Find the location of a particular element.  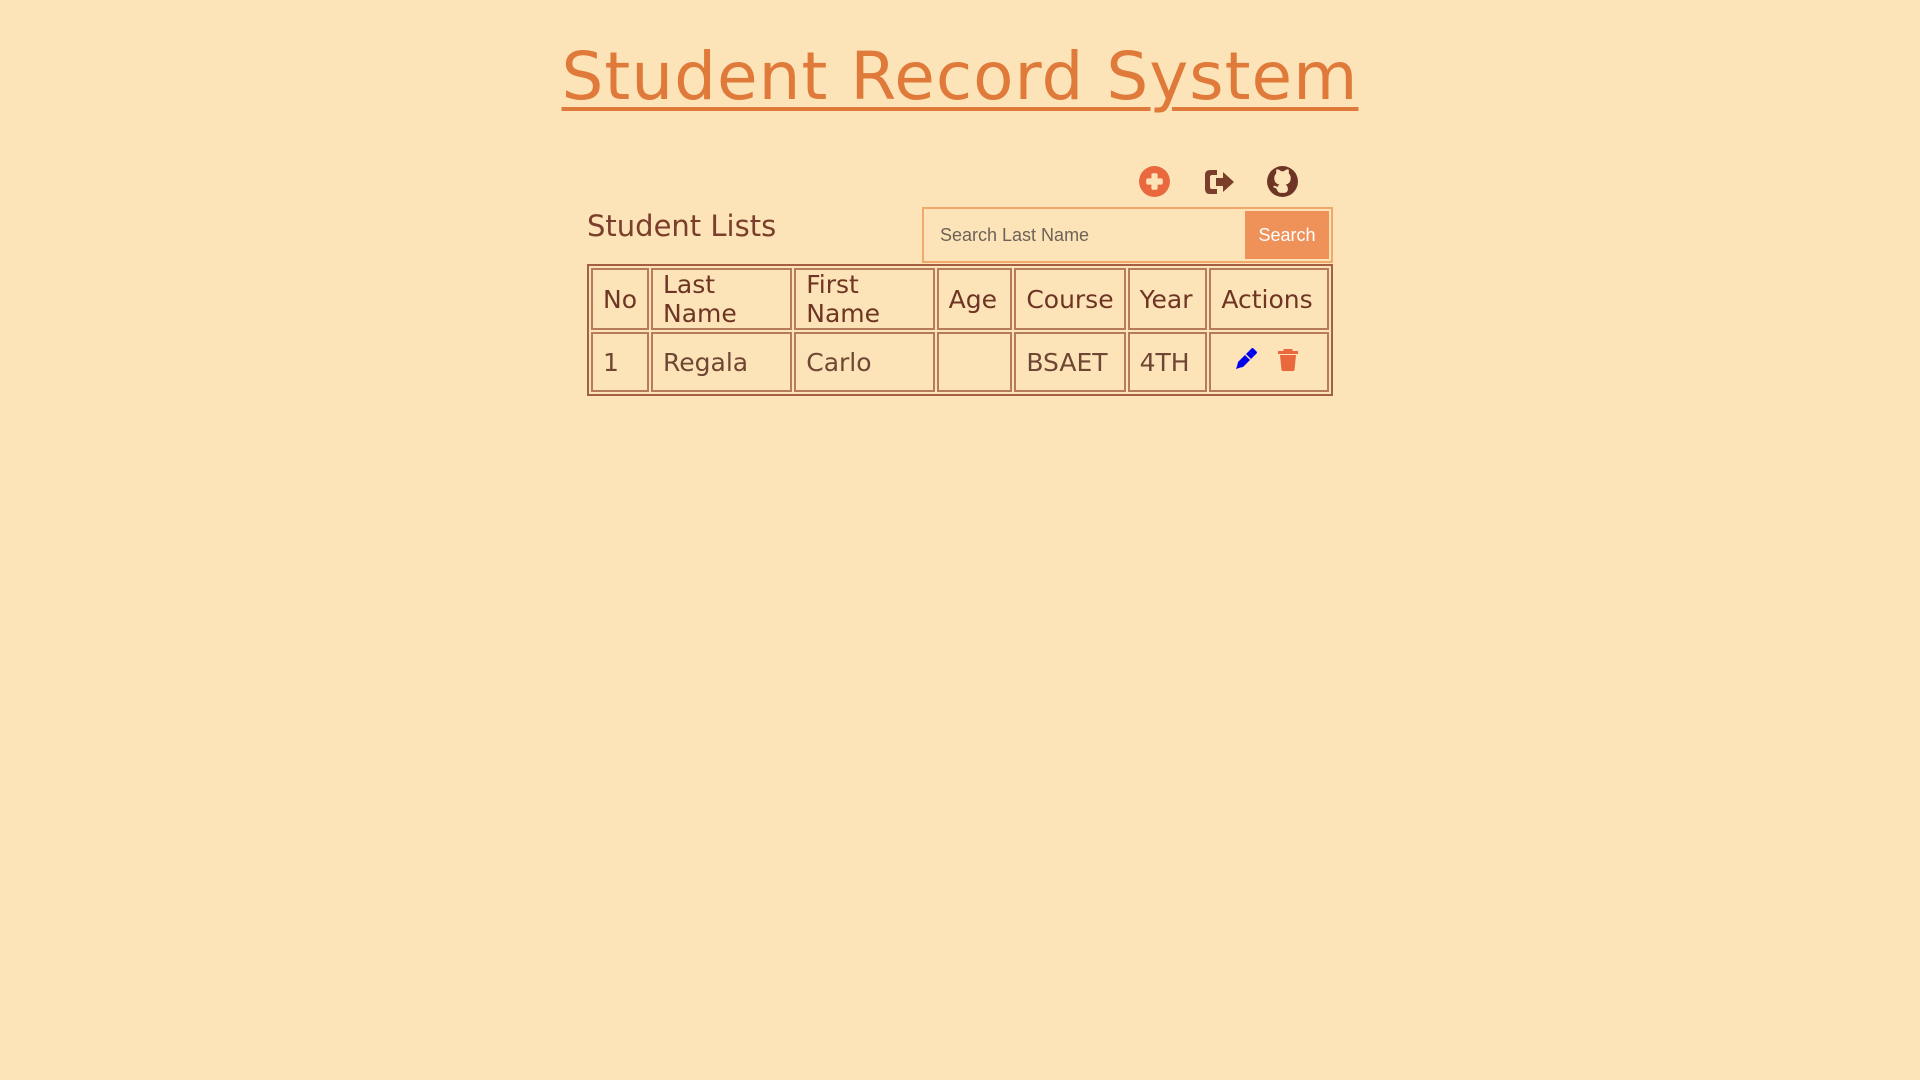

column-header-last-name: Last Name is located at coordinates (722, 299).